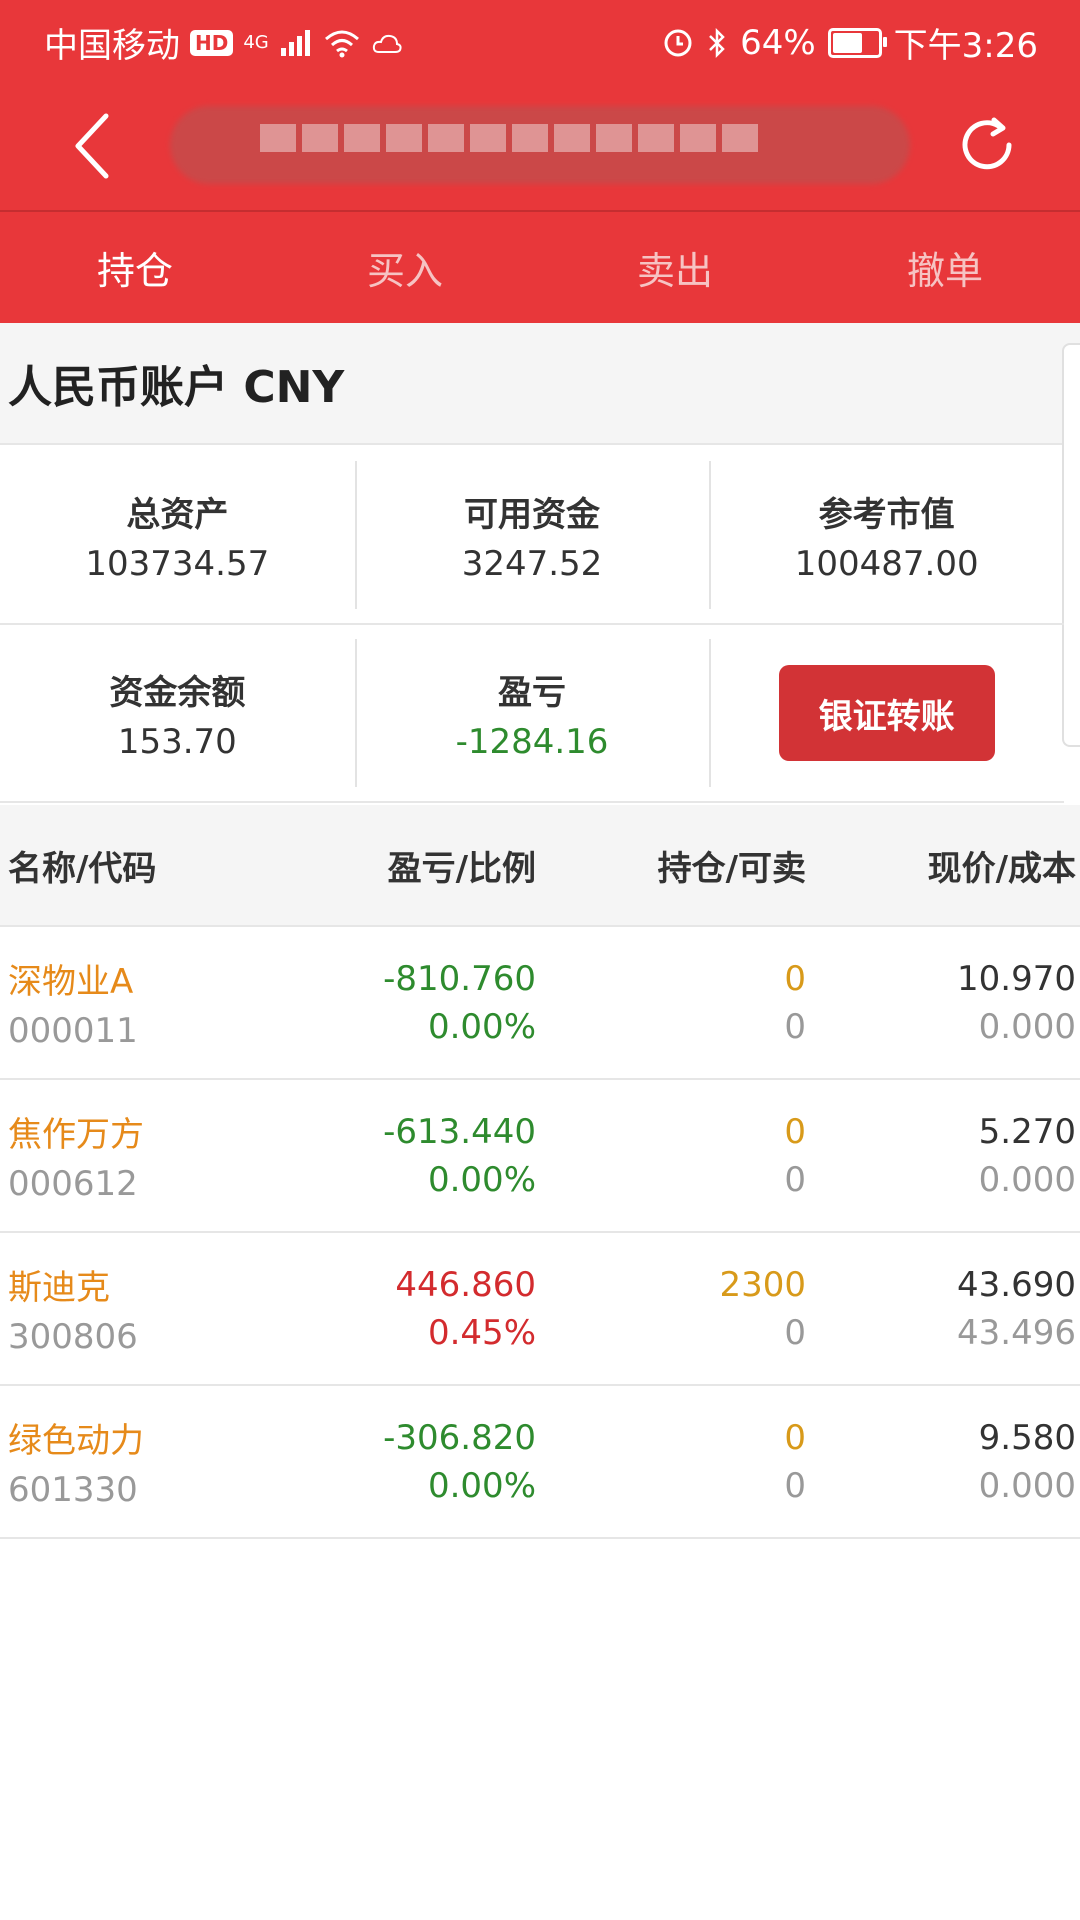  I want to click on stat-value: 100487.00, so click(886, 563).